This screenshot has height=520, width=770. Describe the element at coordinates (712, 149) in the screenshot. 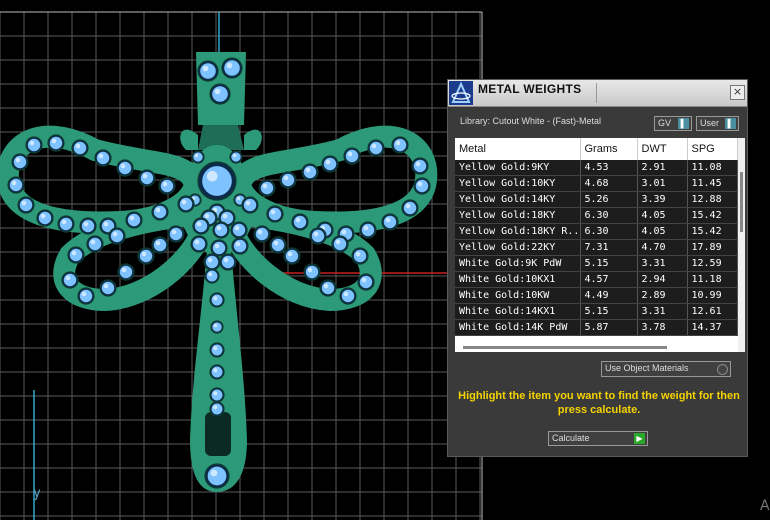

I see `column-header: SPG` at that location.